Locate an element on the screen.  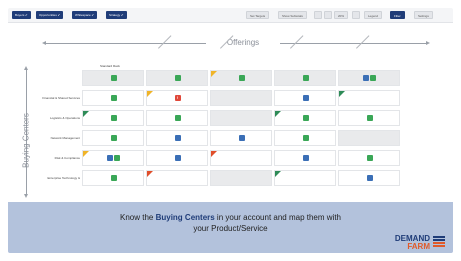
grid-cell: ! is located at coordinates (177, 98).